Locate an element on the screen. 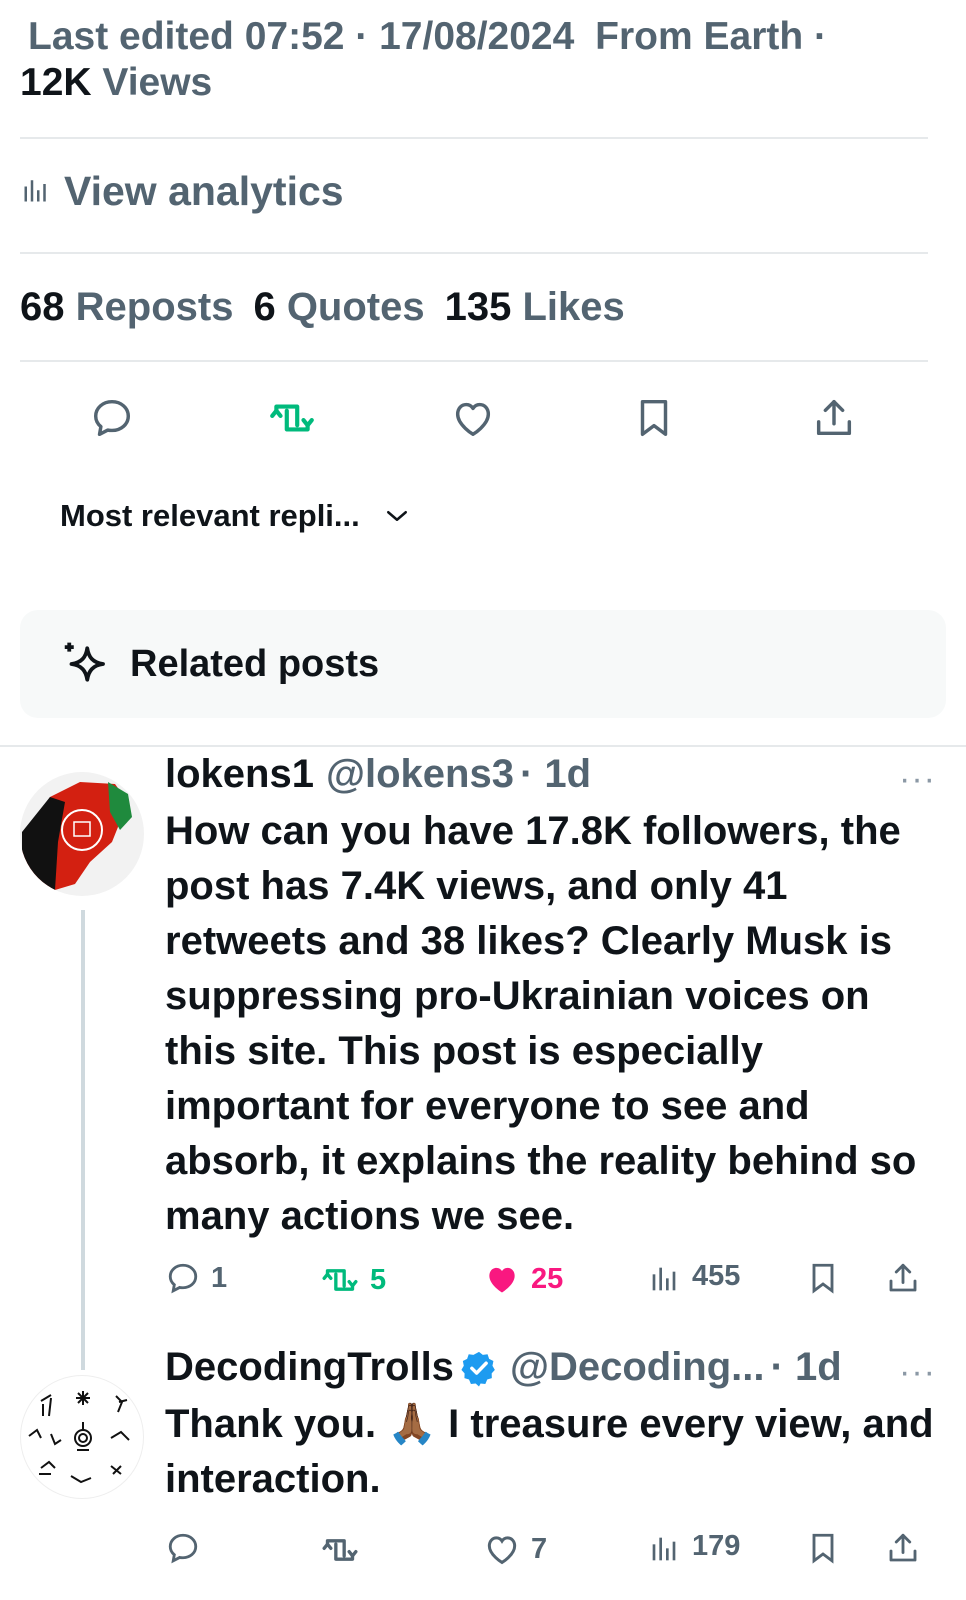  views-button: 455 is located at coordinates (695, 1276).